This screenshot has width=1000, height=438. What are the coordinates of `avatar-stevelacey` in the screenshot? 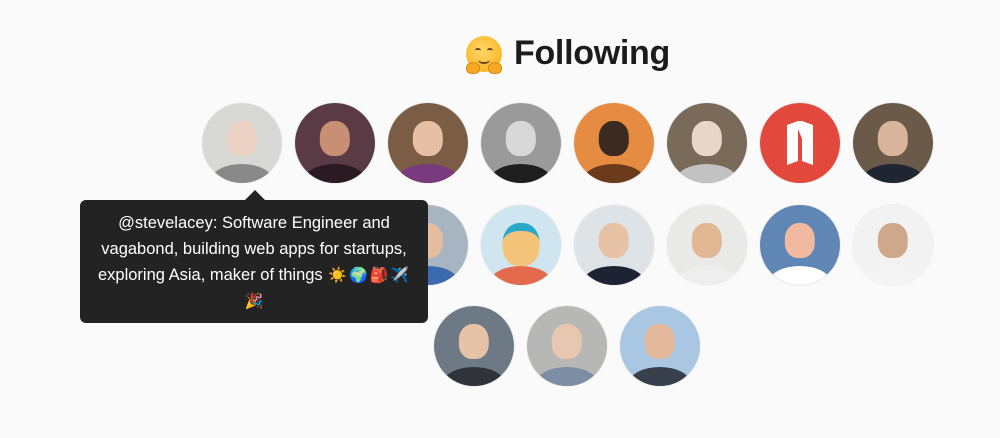 It's located at (242, 143).